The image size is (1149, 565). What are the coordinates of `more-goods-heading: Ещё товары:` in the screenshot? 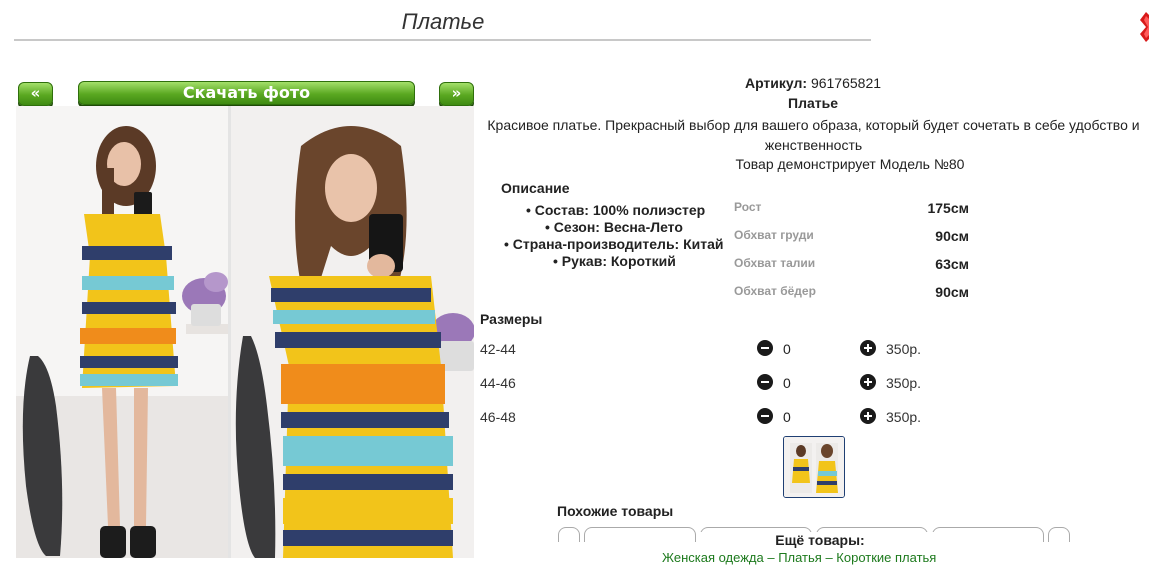 It's located at (820, 540).